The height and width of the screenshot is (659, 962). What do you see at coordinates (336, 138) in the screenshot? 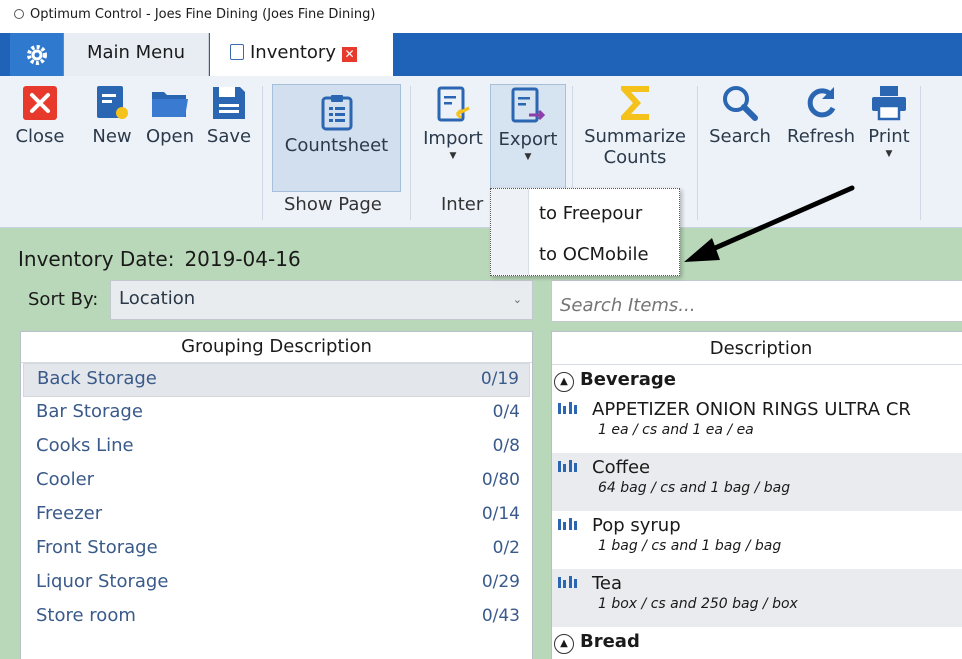
I see `countsheet-button: Countsheet` at bounding box center [336, 138].